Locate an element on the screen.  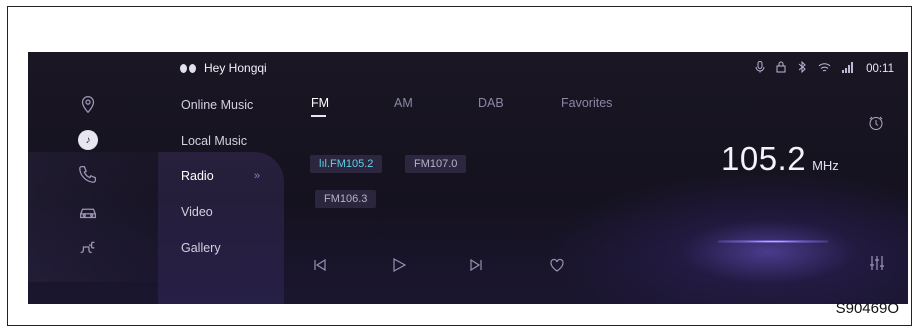
frequency-value: 105.2 is located at coordinates (764, 158).